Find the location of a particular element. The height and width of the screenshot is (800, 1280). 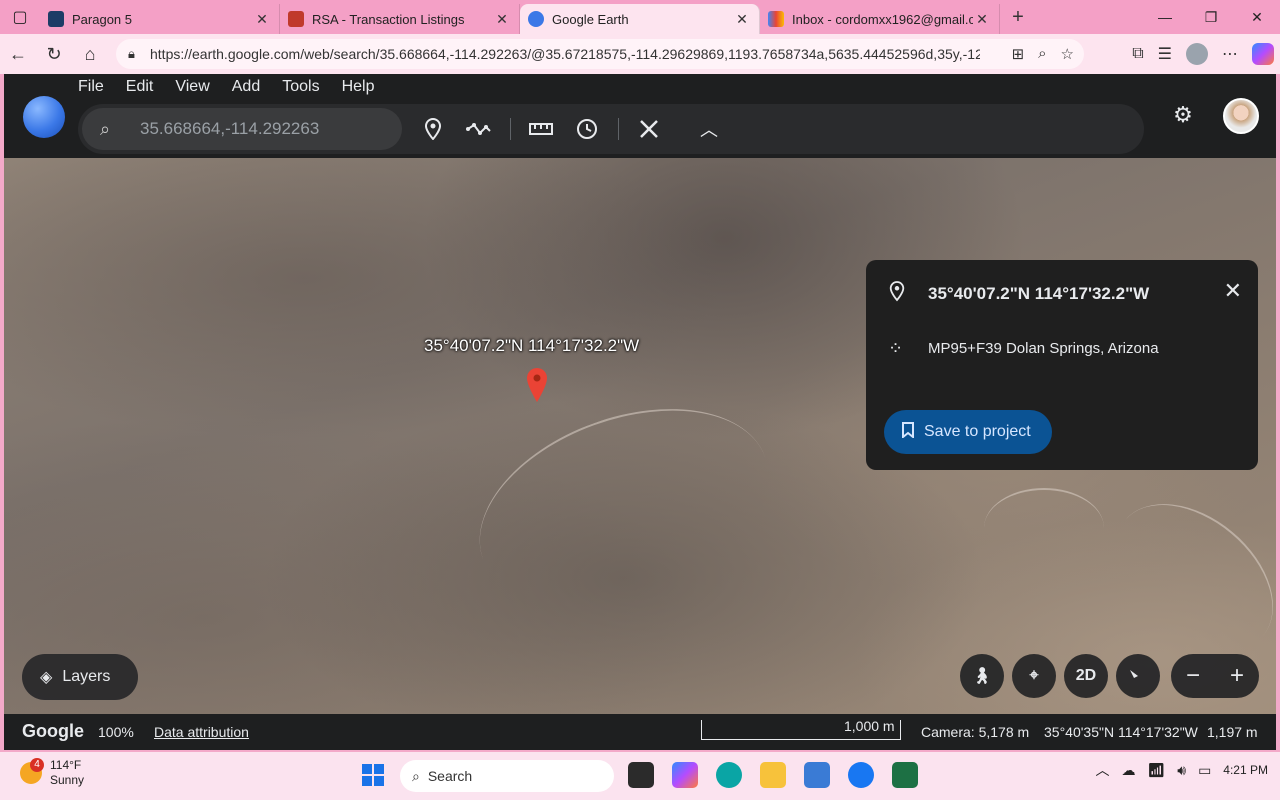

volume-icon: 🔊︎ is located at coordinates (1181, 770).